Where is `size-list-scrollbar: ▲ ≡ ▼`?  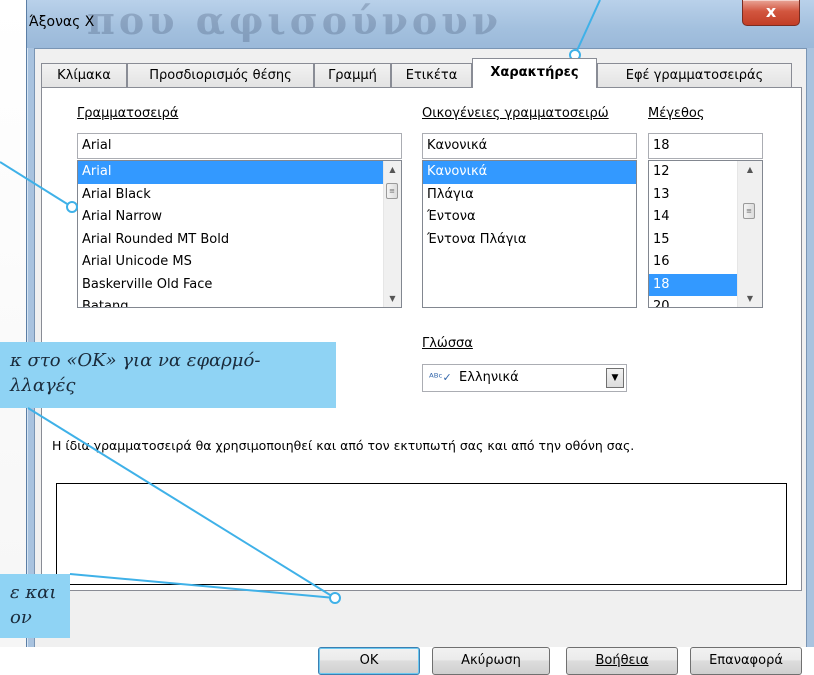 size-list-scrollbar: ▲ ≡ ▼ is located at coordinates (749, 234).